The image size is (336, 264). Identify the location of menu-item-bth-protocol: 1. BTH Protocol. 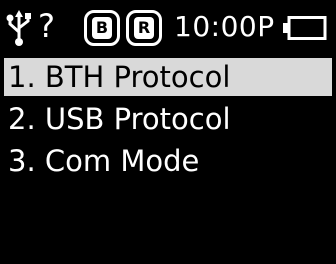
(168, 77).